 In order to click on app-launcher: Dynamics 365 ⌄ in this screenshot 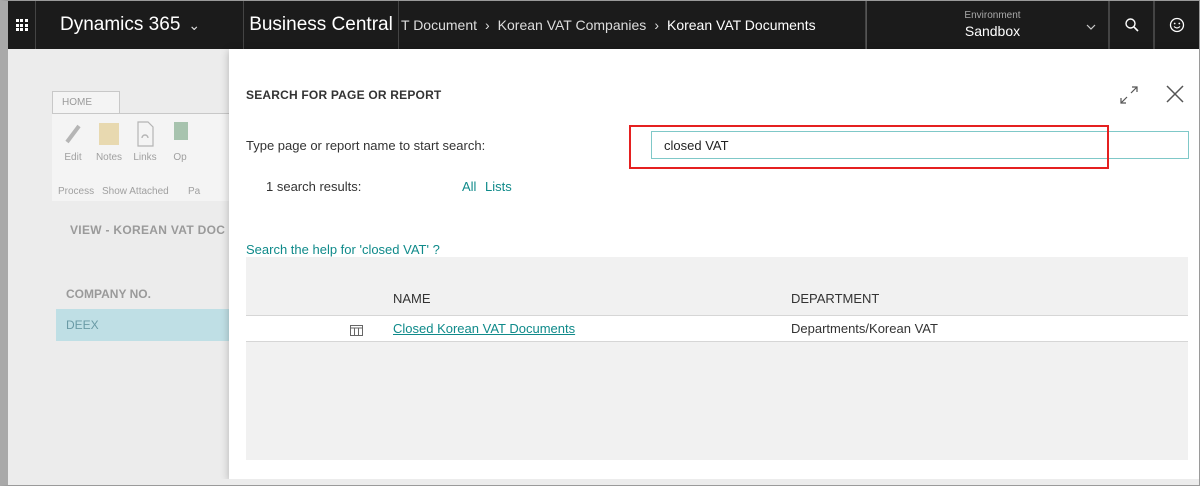, I will do `click(140, 25)`.